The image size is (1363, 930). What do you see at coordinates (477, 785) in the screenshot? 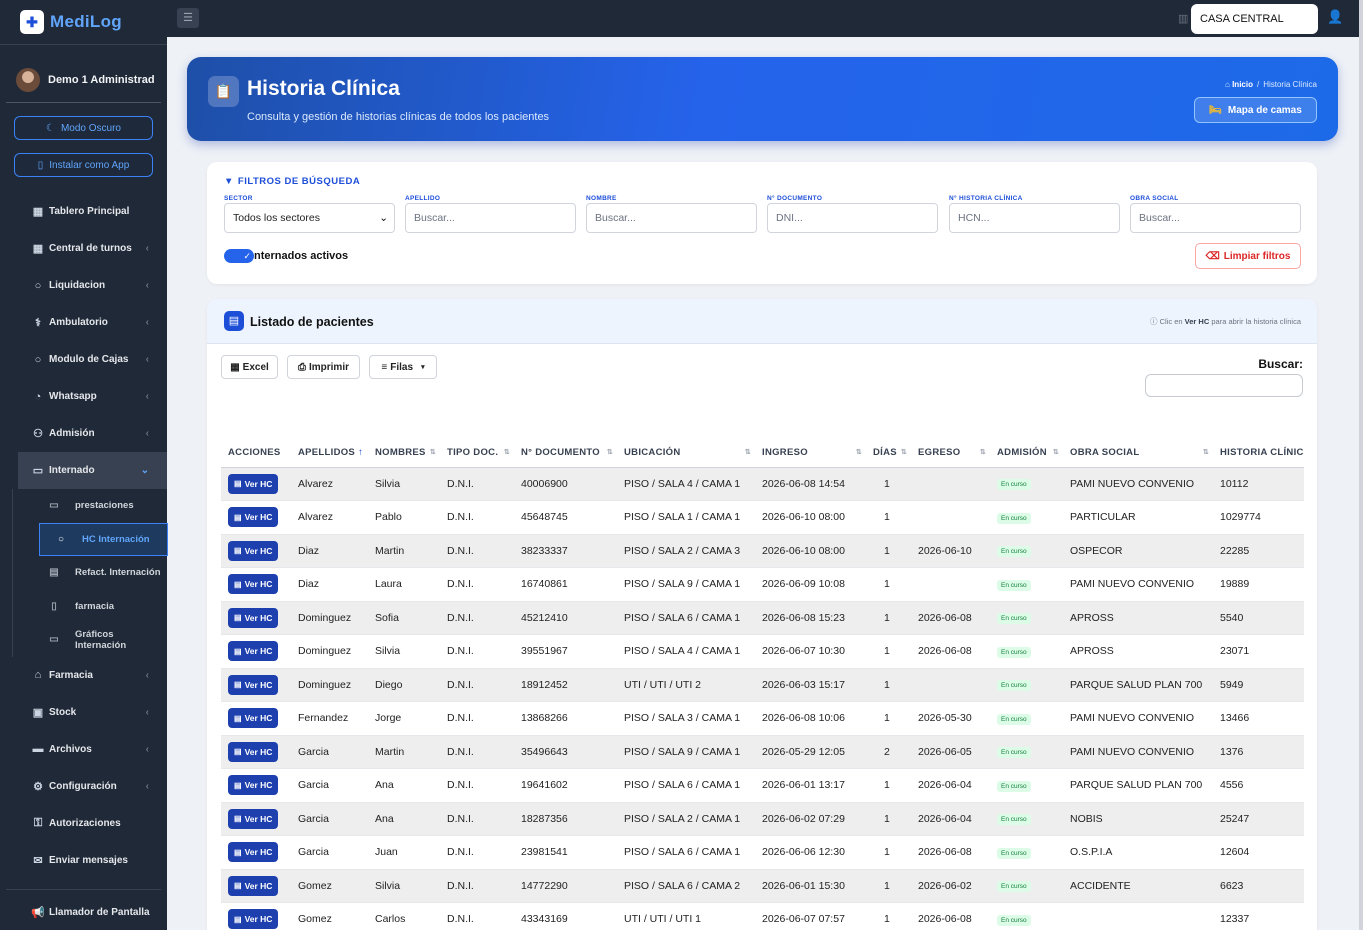
I see `cell-tipo: D.N.I.` at bounding box center [477, 785].